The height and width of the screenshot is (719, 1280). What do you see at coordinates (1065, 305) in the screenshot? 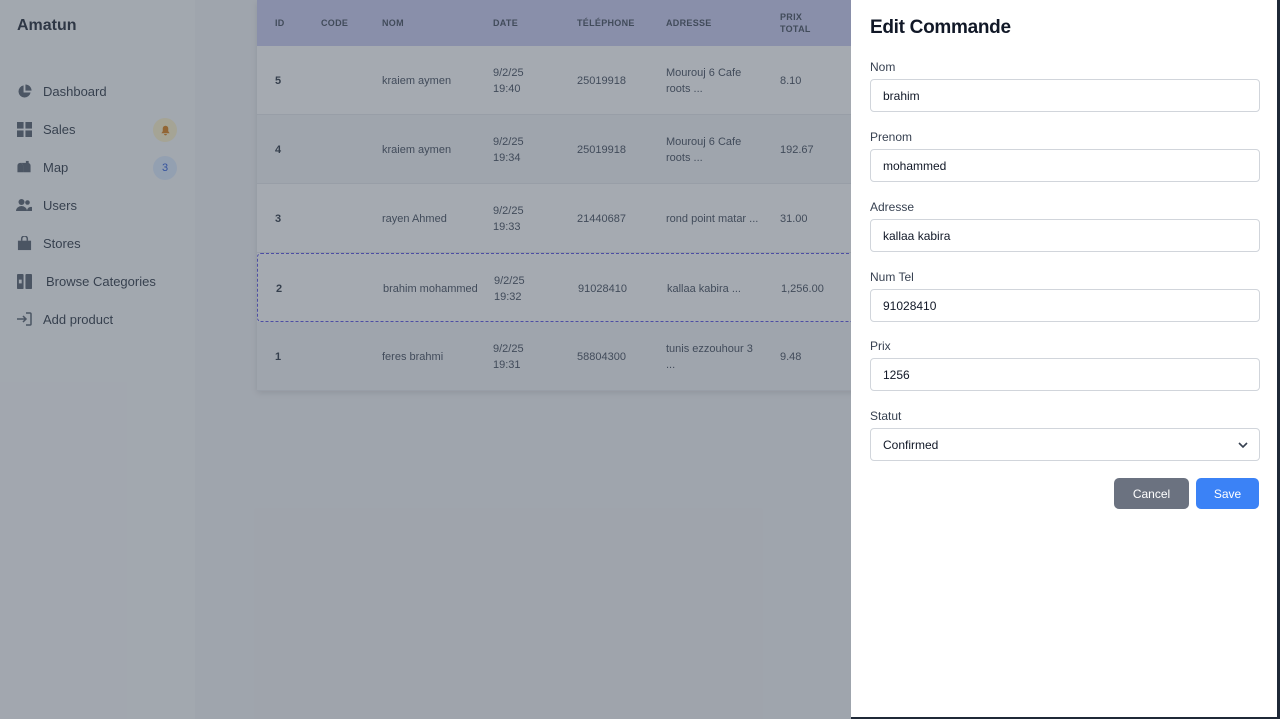
I see `numtel-input` at bounding box center [1065, 305].